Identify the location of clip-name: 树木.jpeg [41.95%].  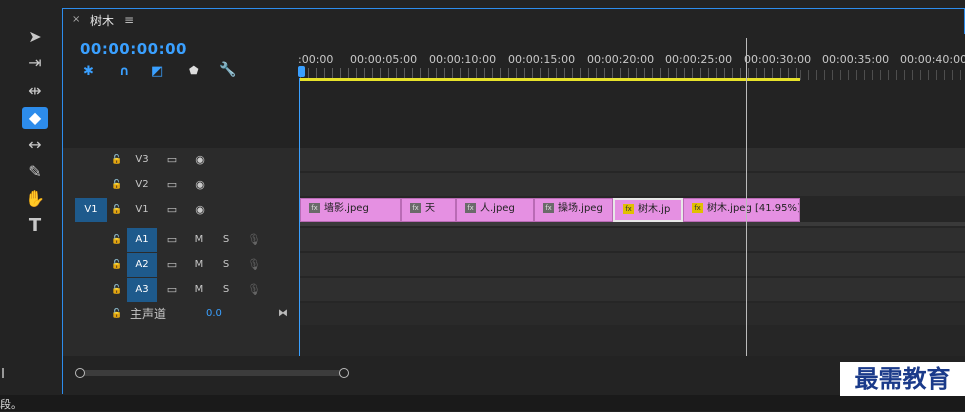
(753, 208).